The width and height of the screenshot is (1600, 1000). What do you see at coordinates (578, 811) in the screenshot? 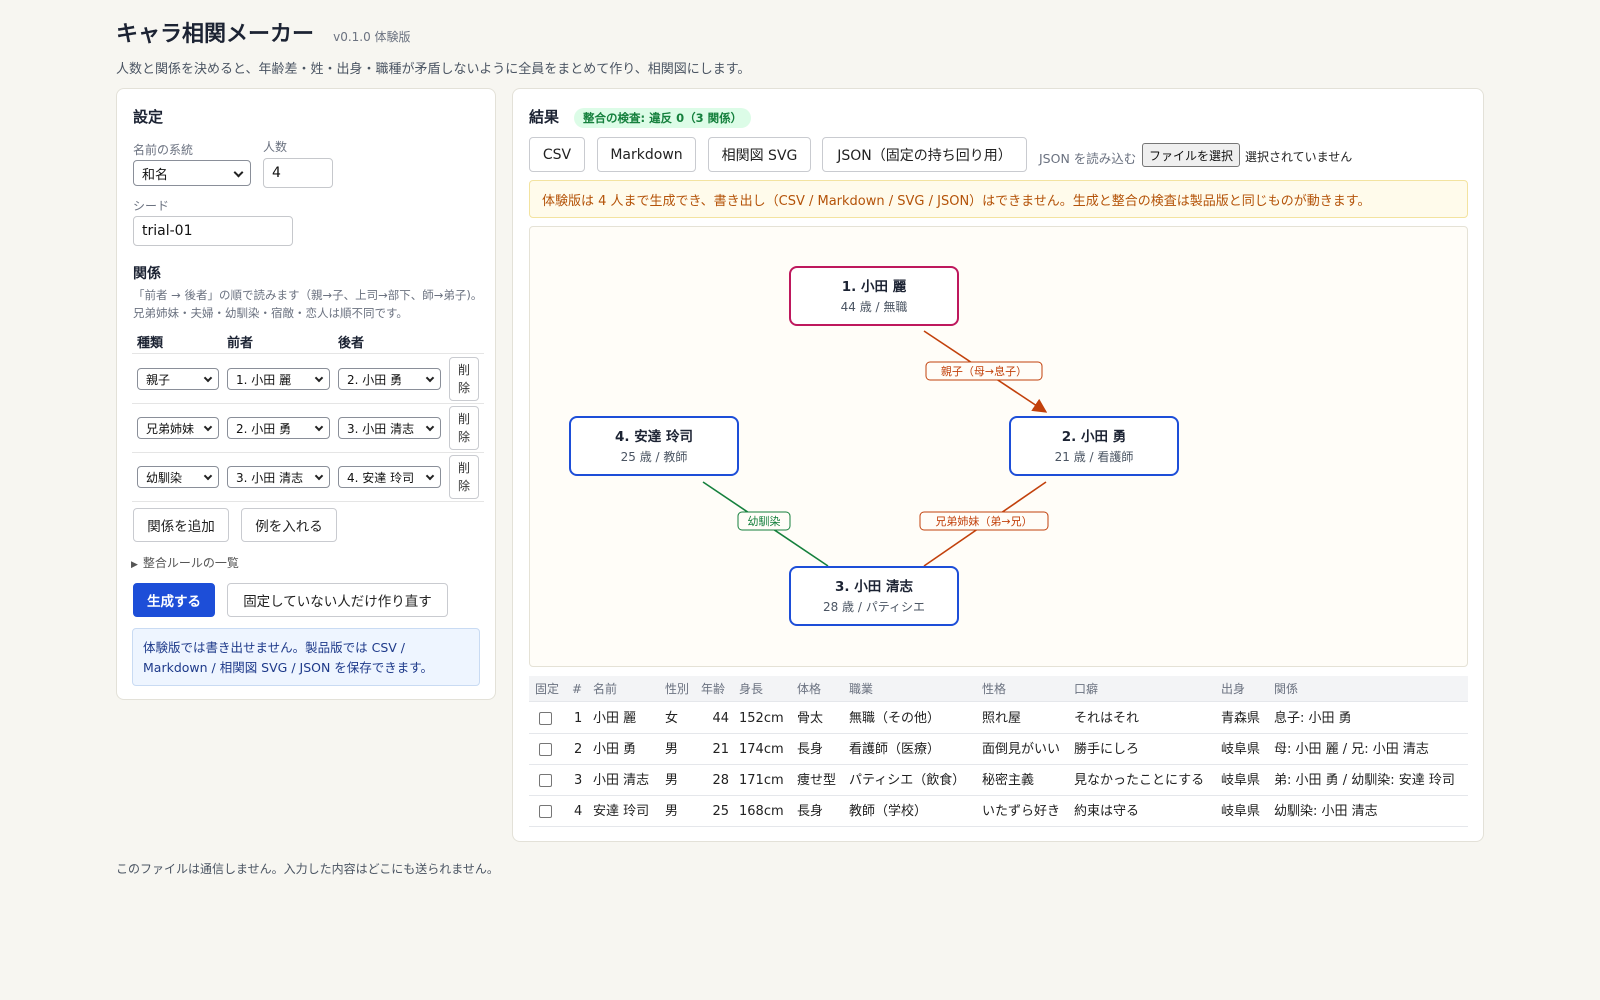
I see `cell-number: 4` at bounding box center [578, 811].